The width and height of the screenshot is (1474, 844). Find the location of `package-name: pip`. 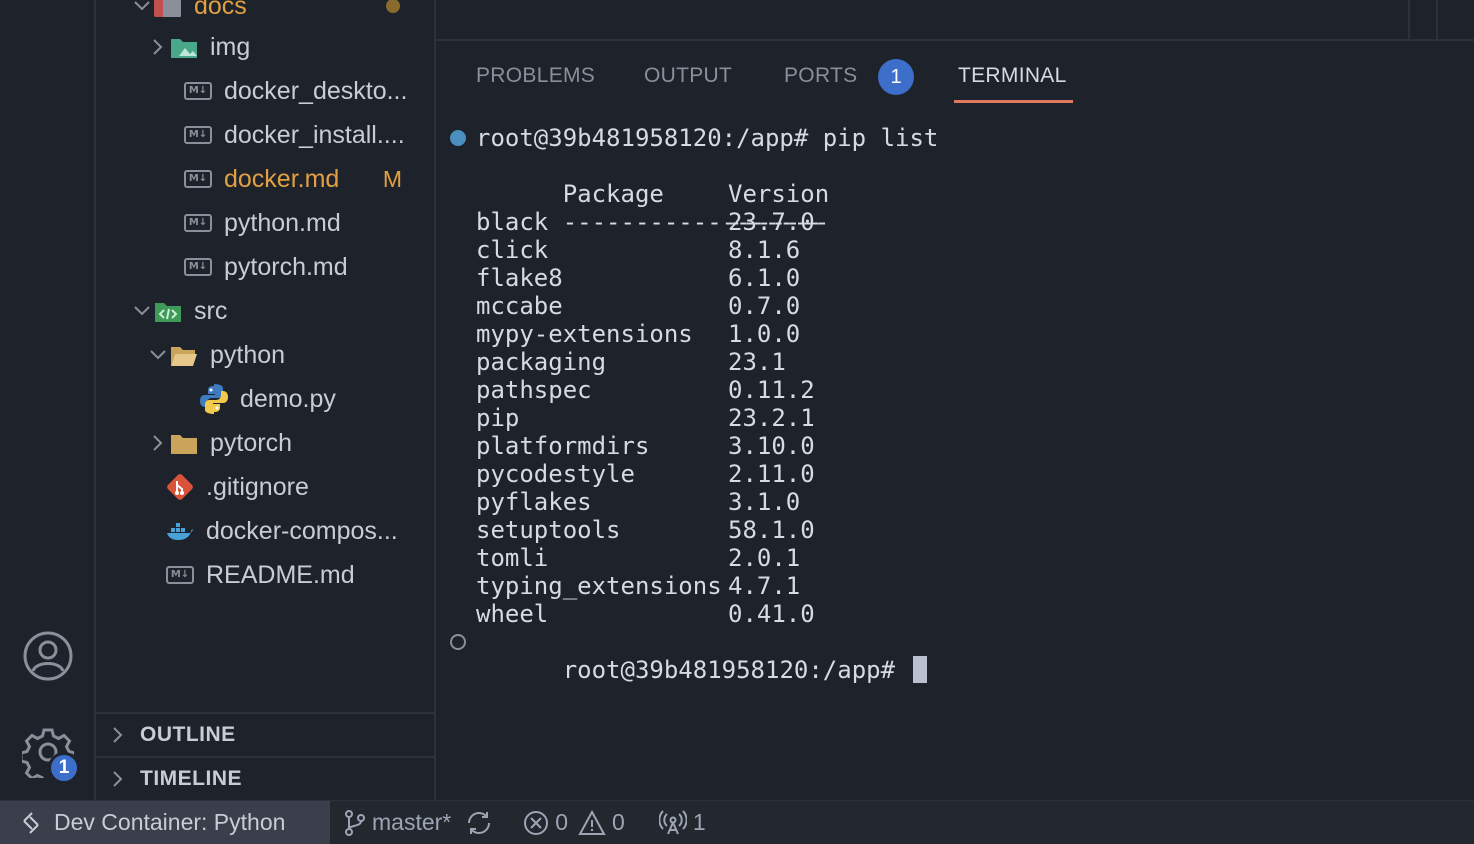

package-name: pip is located at coordinates (498, 418).